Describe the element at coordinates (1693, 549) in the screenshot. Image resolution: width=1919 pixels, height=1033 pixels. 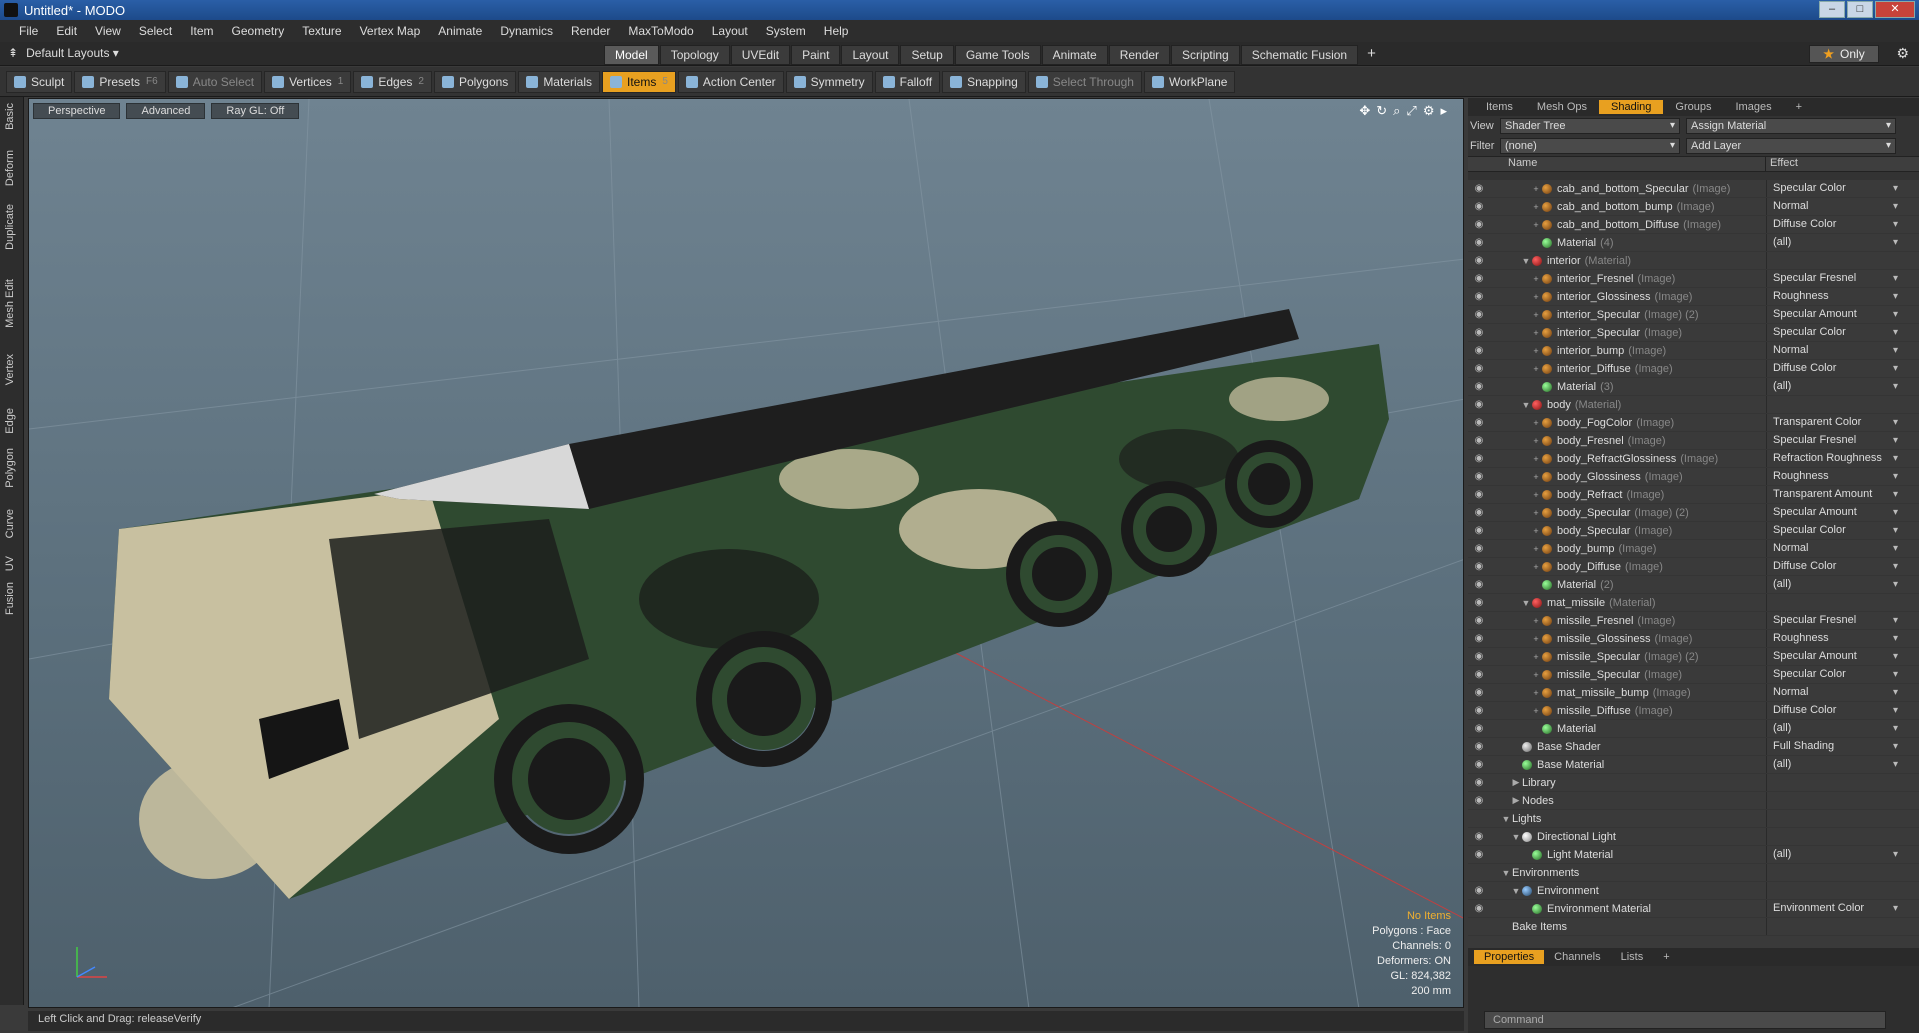
I see `tree-row: ◉ + body_bump (Image) Normal` at that location.